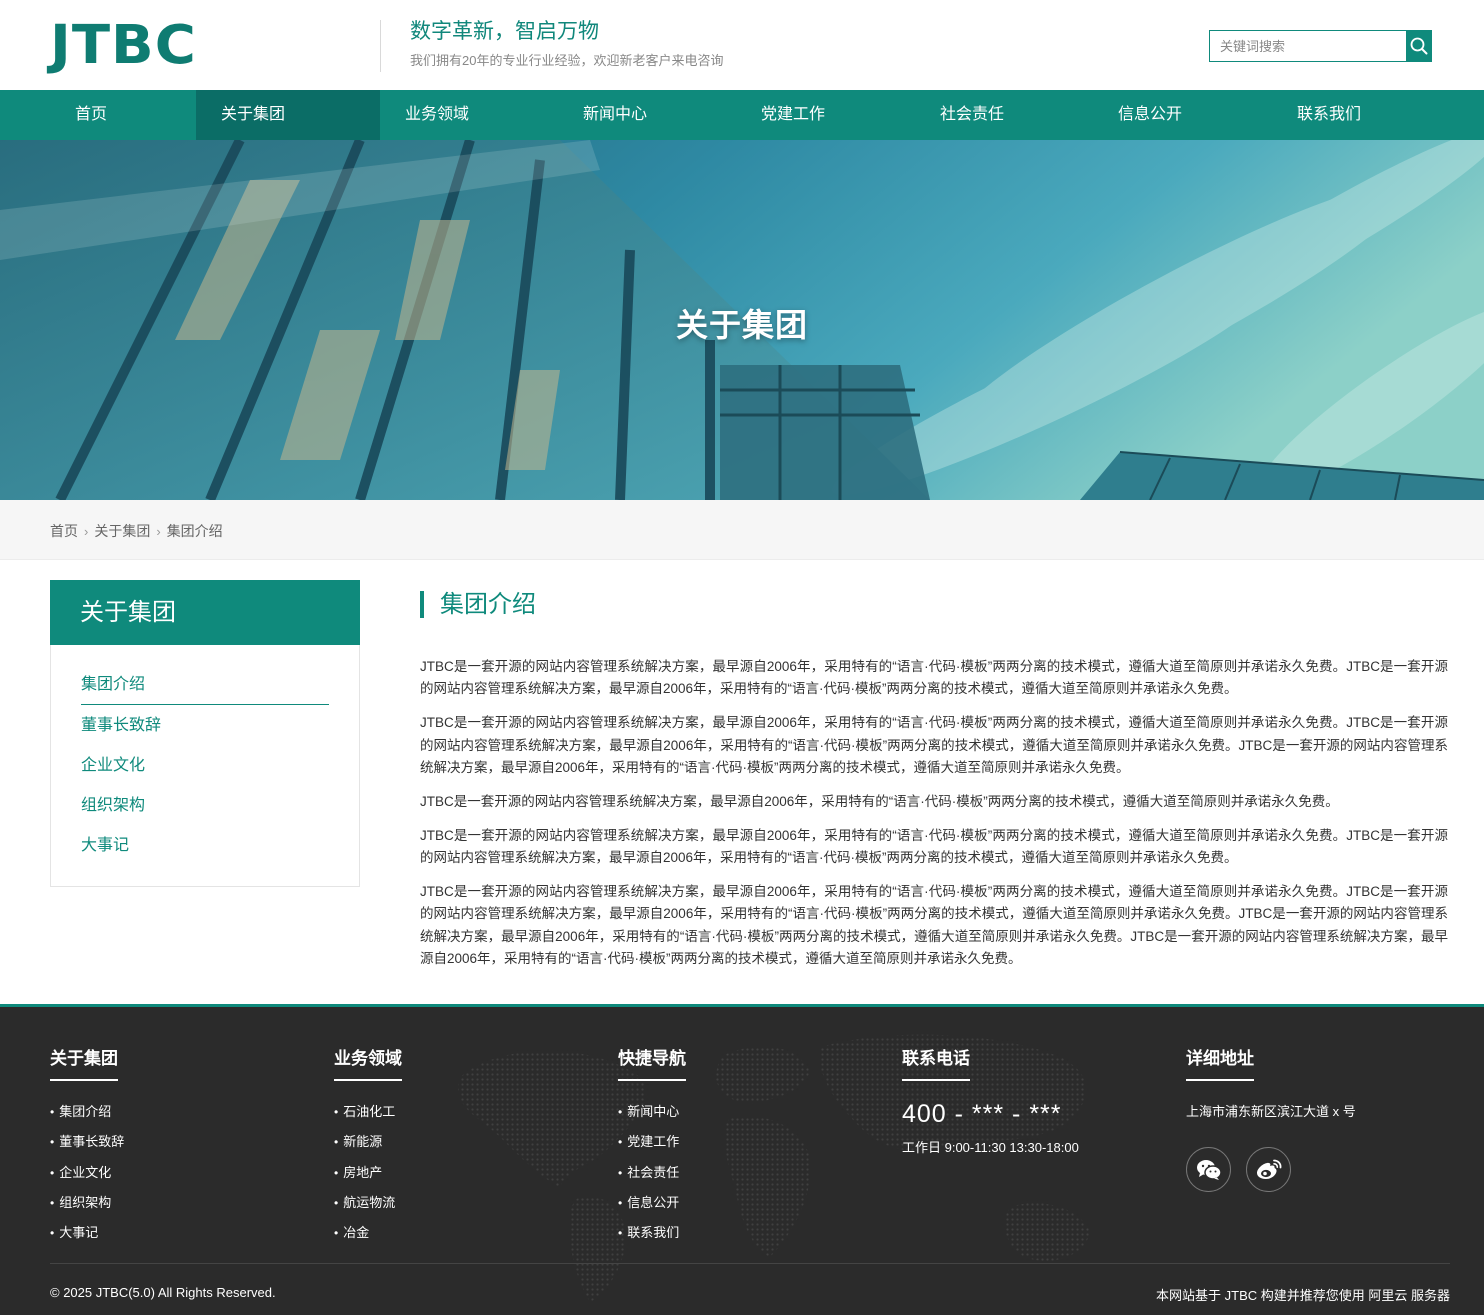 Image resolution: width=1484 pixels, height=1315 pixels. I want to click on breadcrumb-home: 首页, so click(64, 531).